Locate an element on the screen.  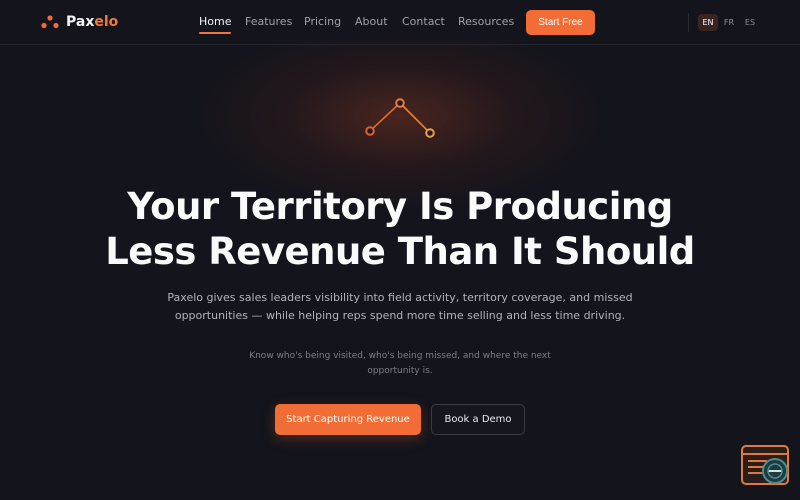
book-demo-button: Book a Demo is located at coordinates (478, 419).